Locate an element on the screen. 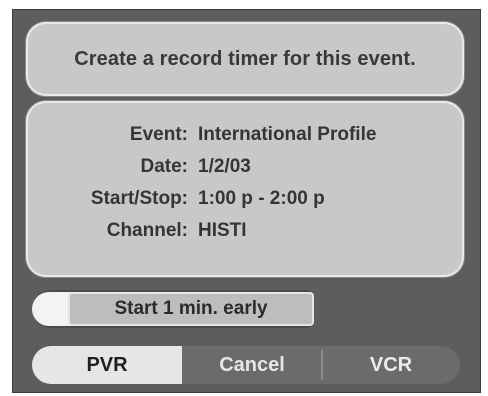 Image resolution: width=488 pixels, height=396 pixels. start-stop-row: Start/Stop: 1:00 p - 2:00 p is located at coordinates (245, 204).